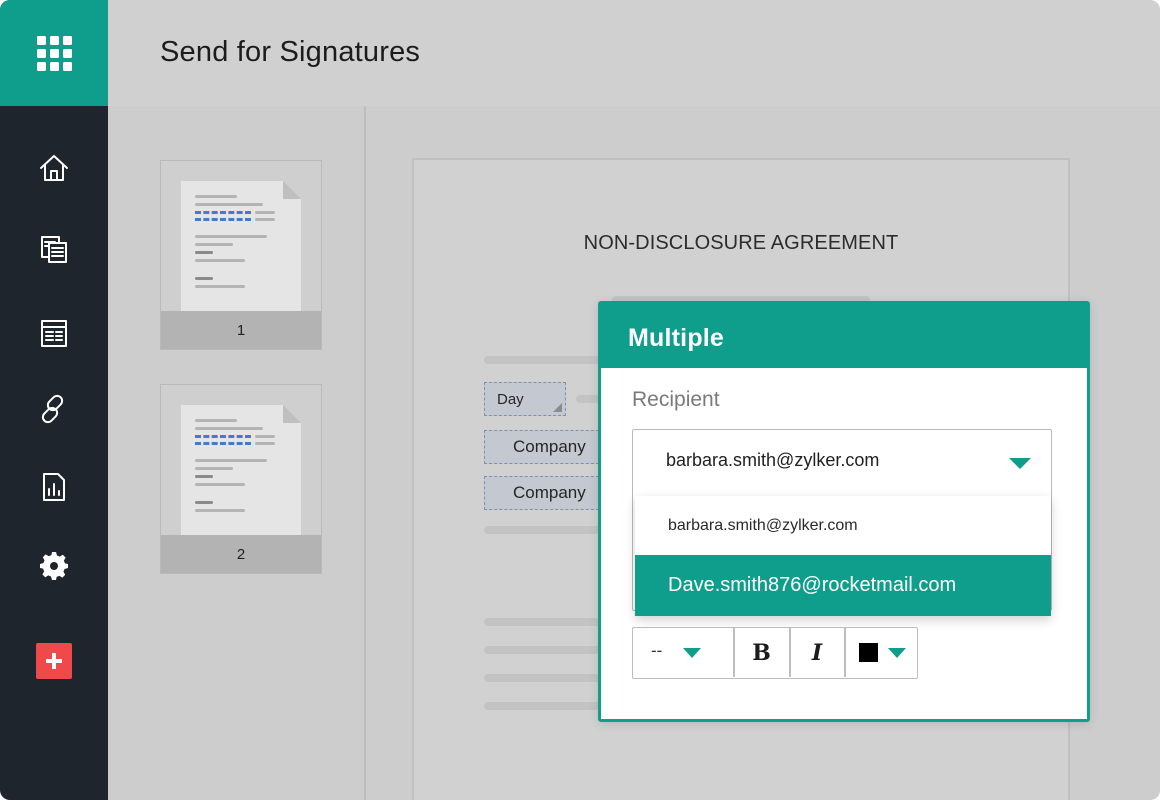 Image resolution: width=1160 pixels, height=800 pixels. I want to click on bold-button: B, so click(761, 652).